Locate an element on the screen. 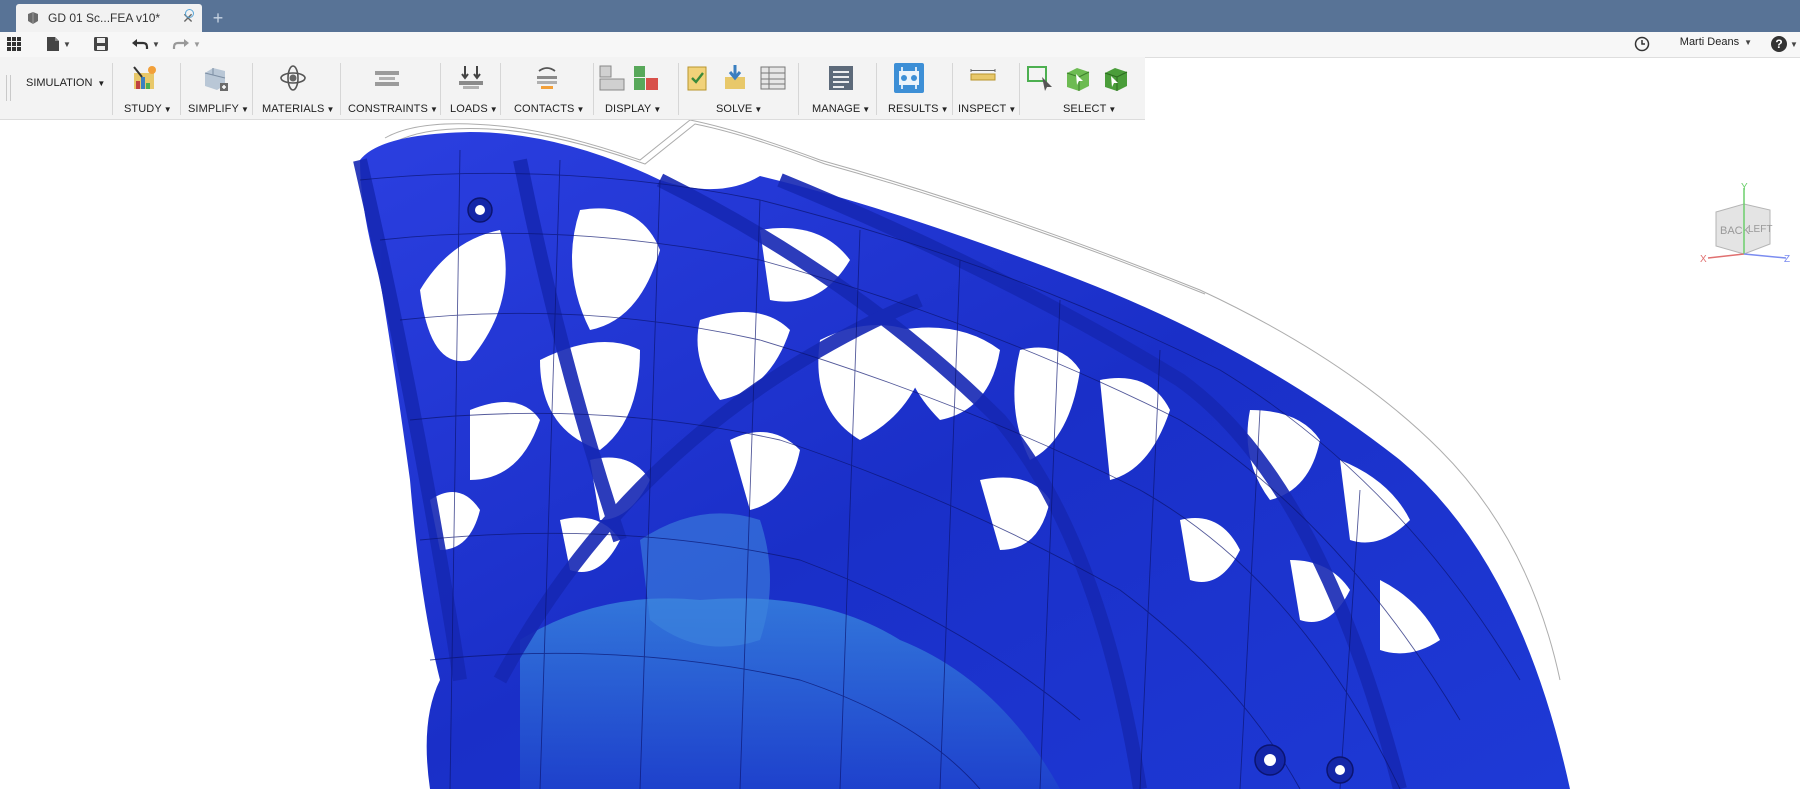 The width and height of the screenshot is (1800, 789). ribbon-group-label: MANAGE ▼ is located at coordinates (841, 109).